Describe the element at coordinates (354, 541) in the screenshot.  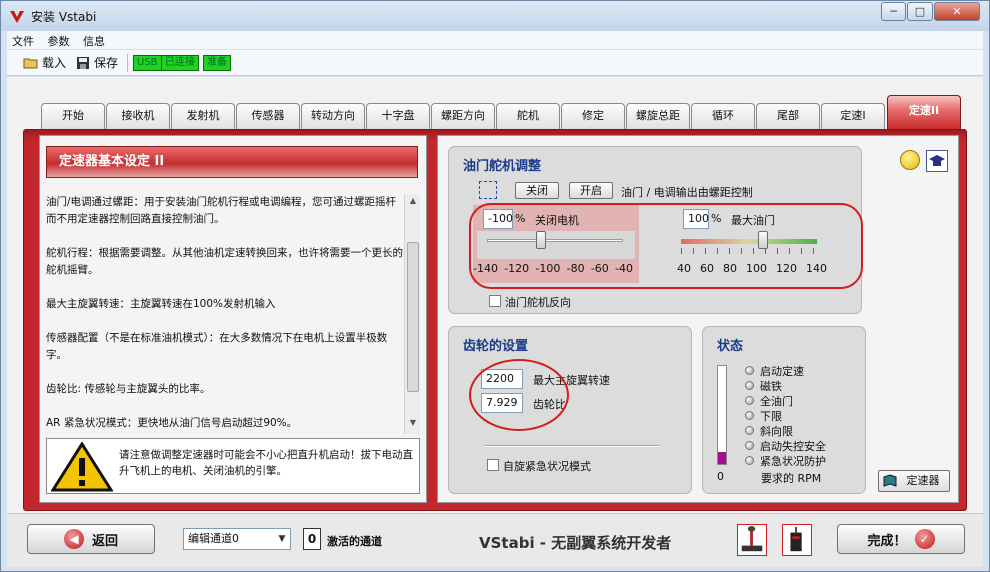
I see `active-channel-label: 激活的通道` at that location.